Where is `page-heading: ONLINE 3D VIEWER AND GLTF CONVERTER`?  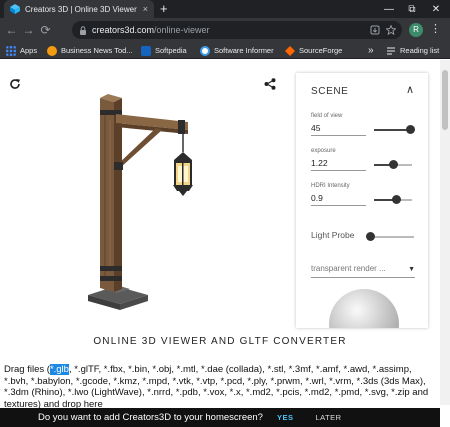 page-heading: ONLINE 3D VIEWER AND GLTF CONVERTER is located at coordinates (220, 341).